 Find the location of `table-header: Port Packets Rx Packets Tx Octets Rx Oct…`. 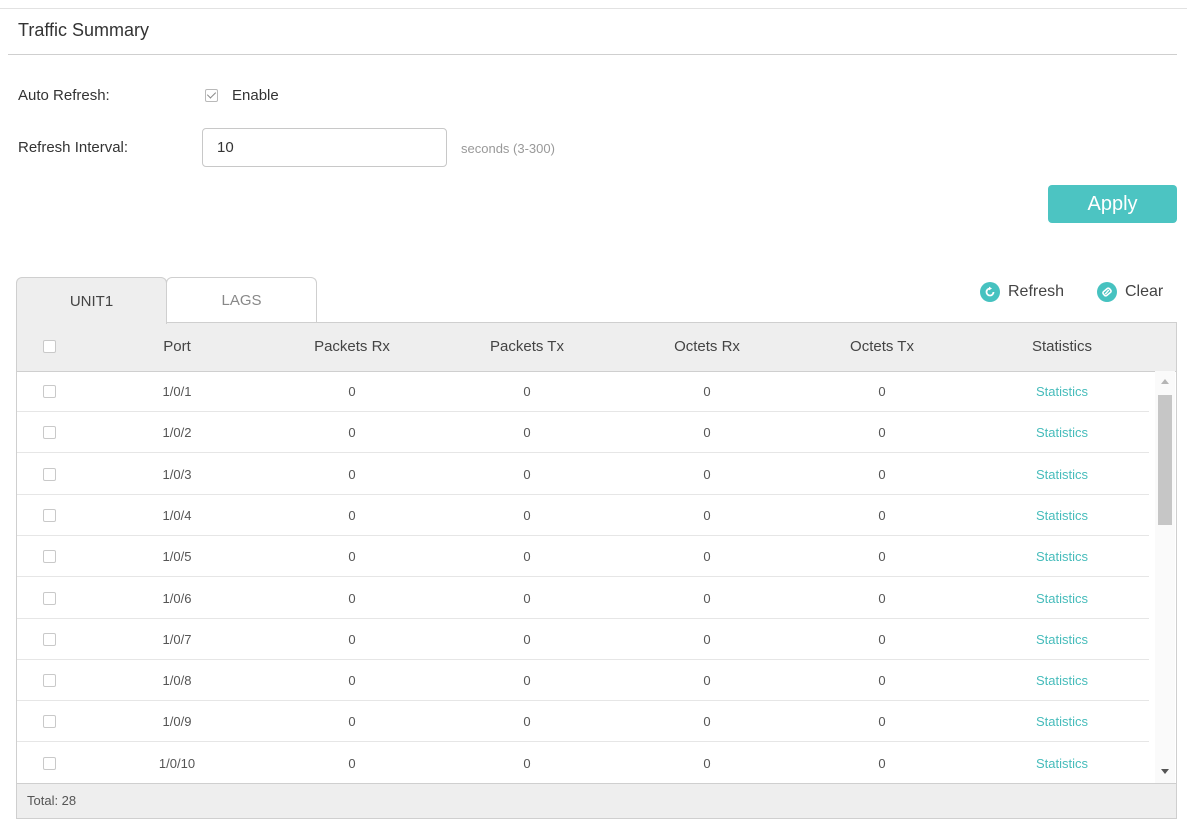

table-header: Port Packets Rx Packets Tx Octets Rx Oct… is located at coordinates (596, 347).